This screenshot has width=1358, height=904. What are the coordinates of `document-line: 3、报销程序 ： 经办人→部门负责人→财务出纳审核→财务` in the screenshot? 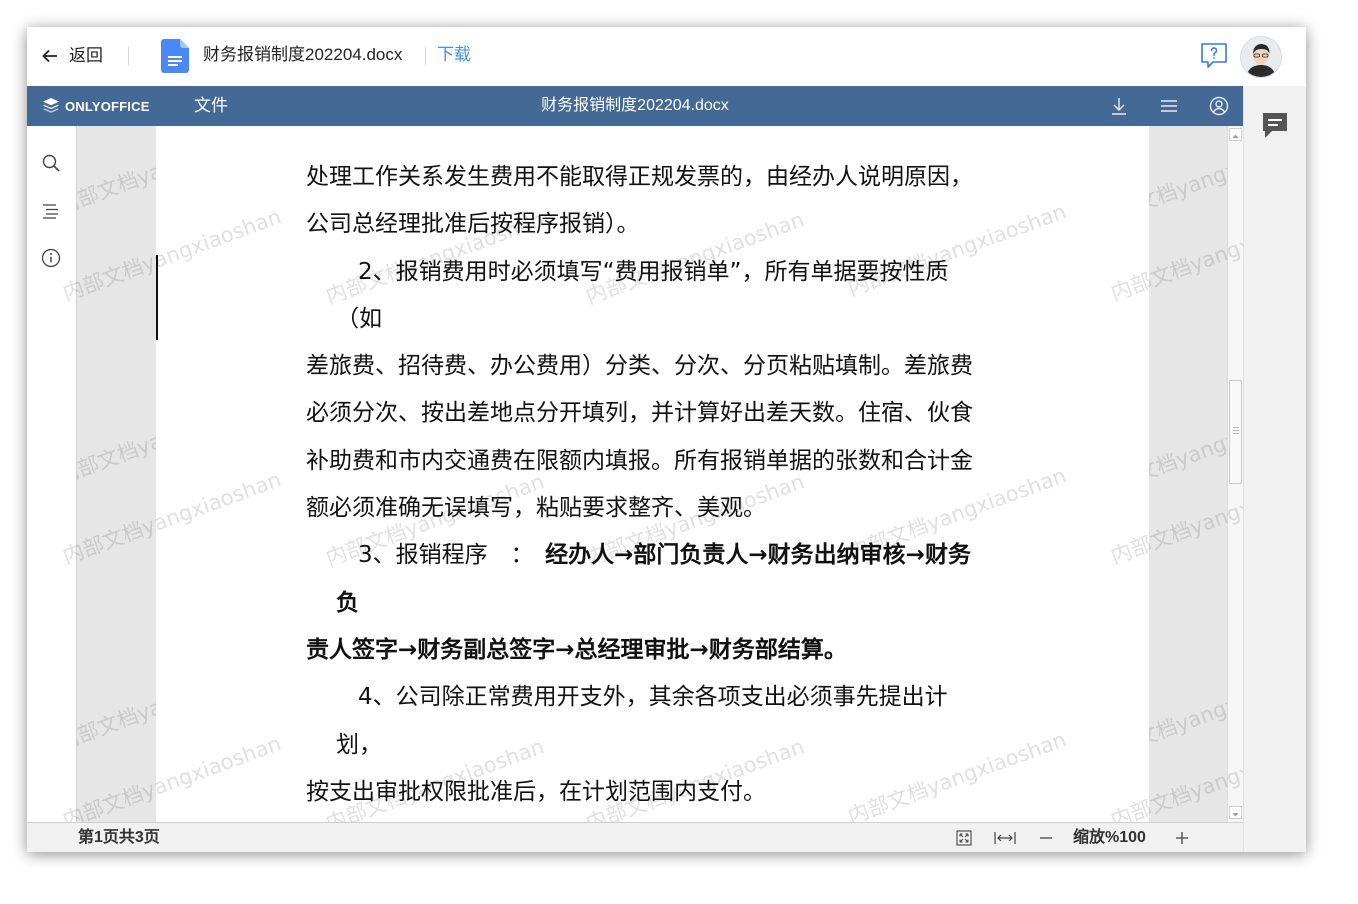 It's located at (639, 555).